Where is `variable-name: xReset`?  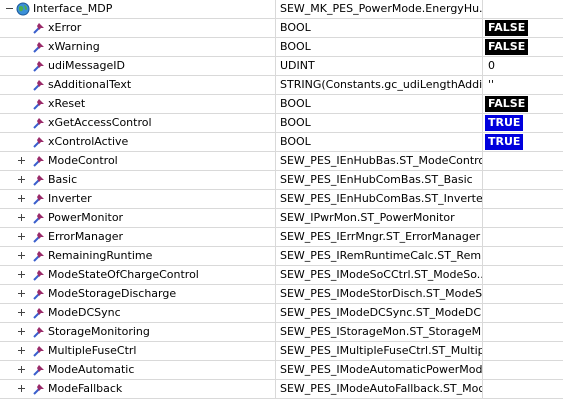 variable-name: xReset is located at coordinates (67, 103).